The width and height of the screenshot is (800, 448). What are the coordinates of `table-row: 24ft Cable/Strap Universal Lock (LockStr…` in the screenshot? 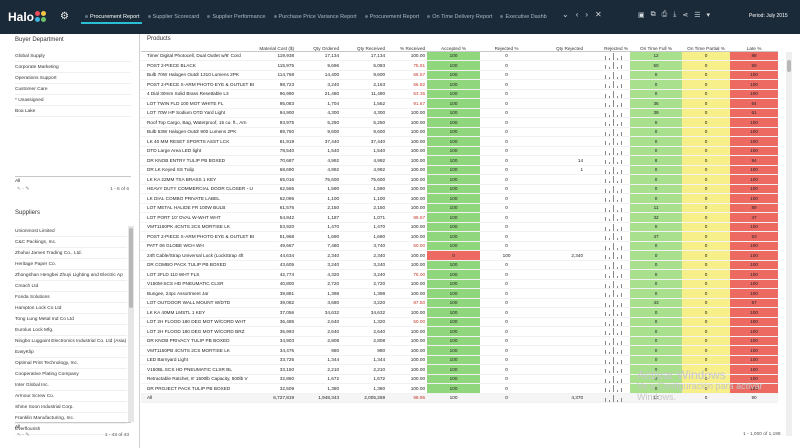 It's located at (460, 255).